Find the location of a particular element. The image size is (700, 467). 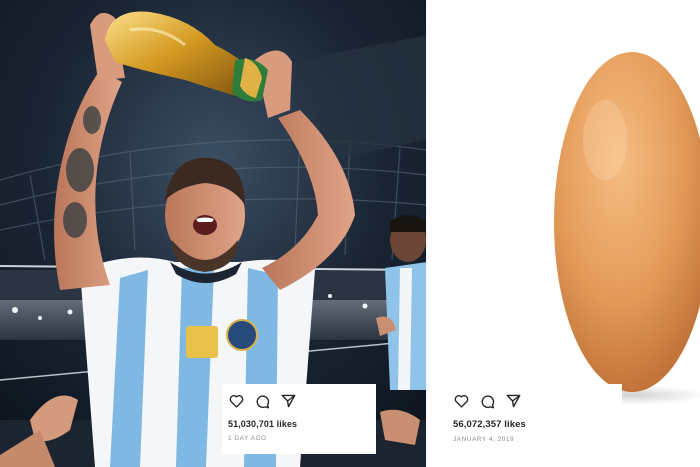

post-info-card: 51,030,701 likes 1 DAY AGO is located at coordinates (299, 419).